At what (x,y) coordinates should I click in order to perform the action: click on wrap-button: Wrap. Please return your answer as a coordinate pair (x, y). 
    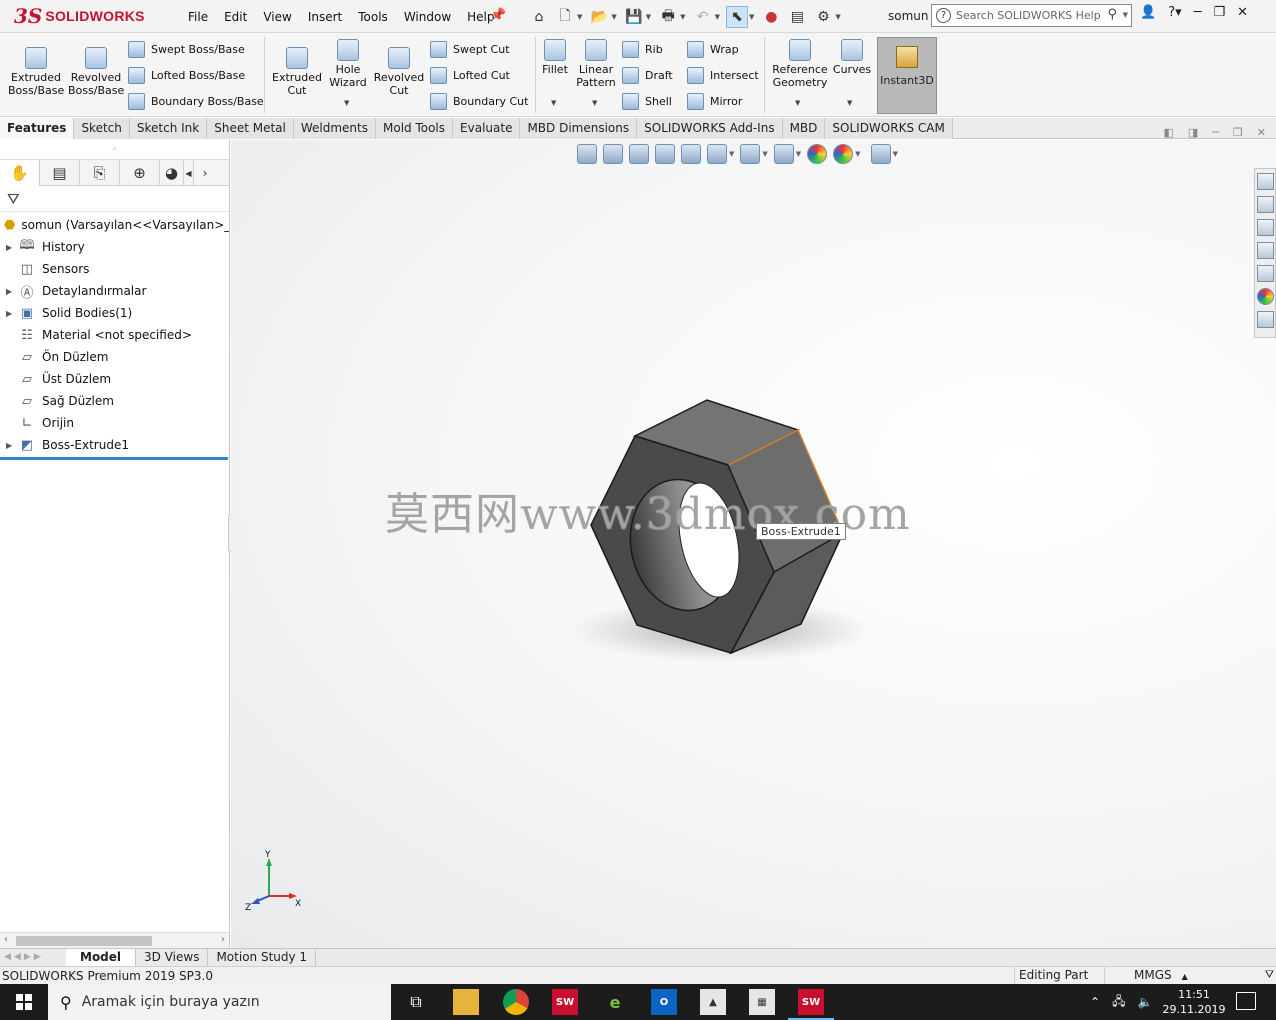
    Looking at the image, I should click on (713, 49).